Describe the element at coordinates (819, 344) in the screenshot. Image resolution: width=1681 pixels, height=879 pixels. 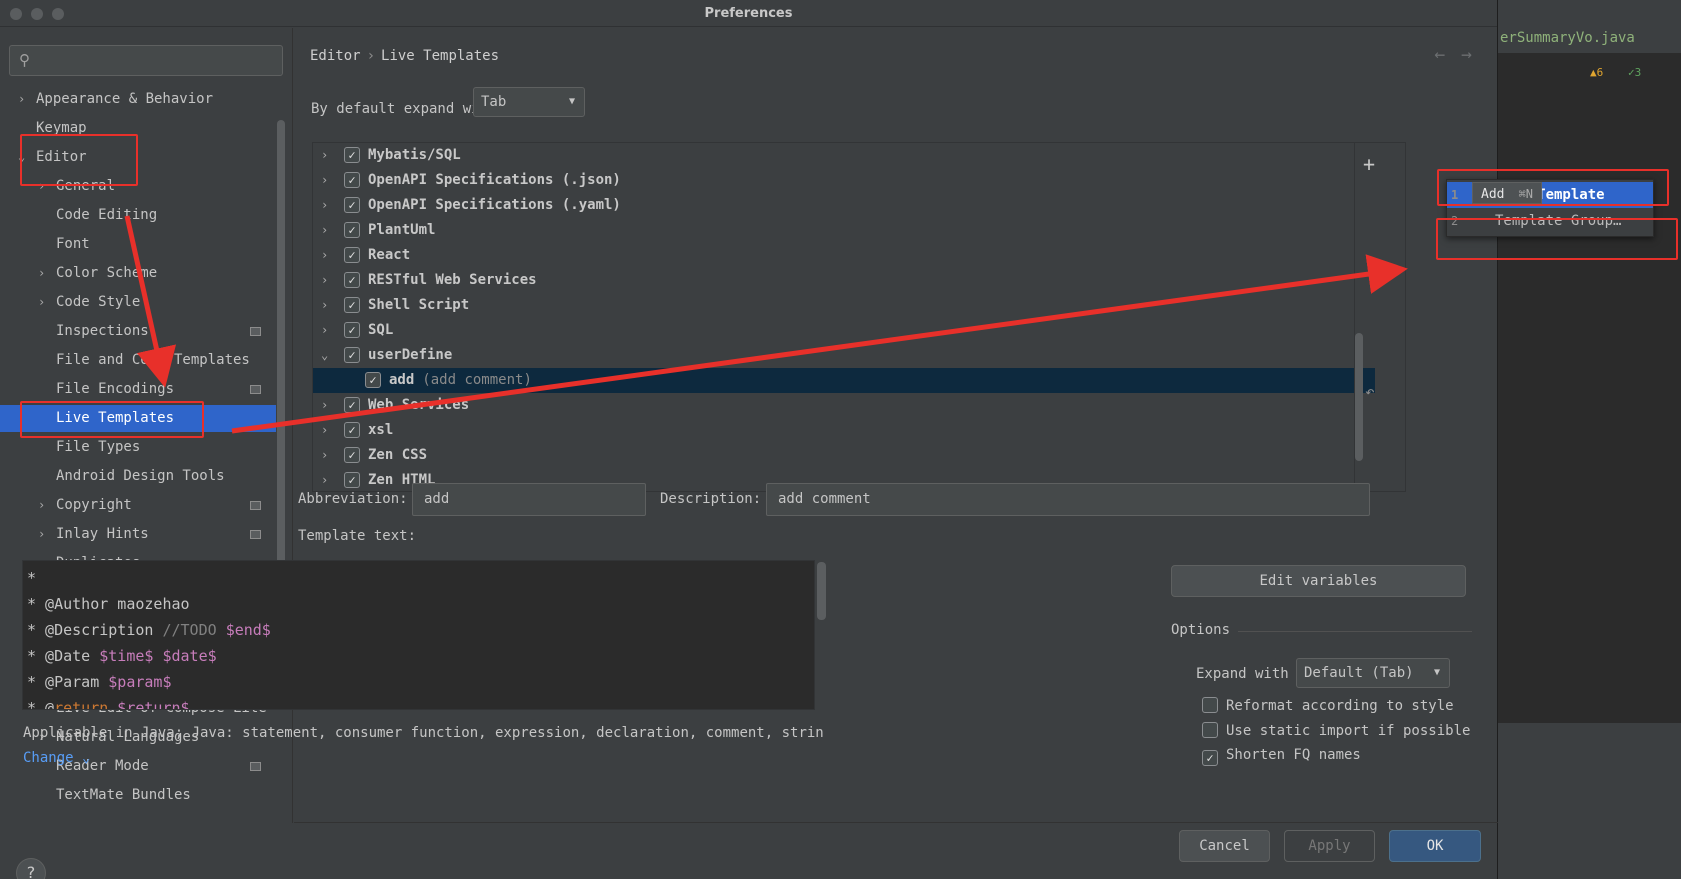
I see `annotation-arrow-right` at that location.